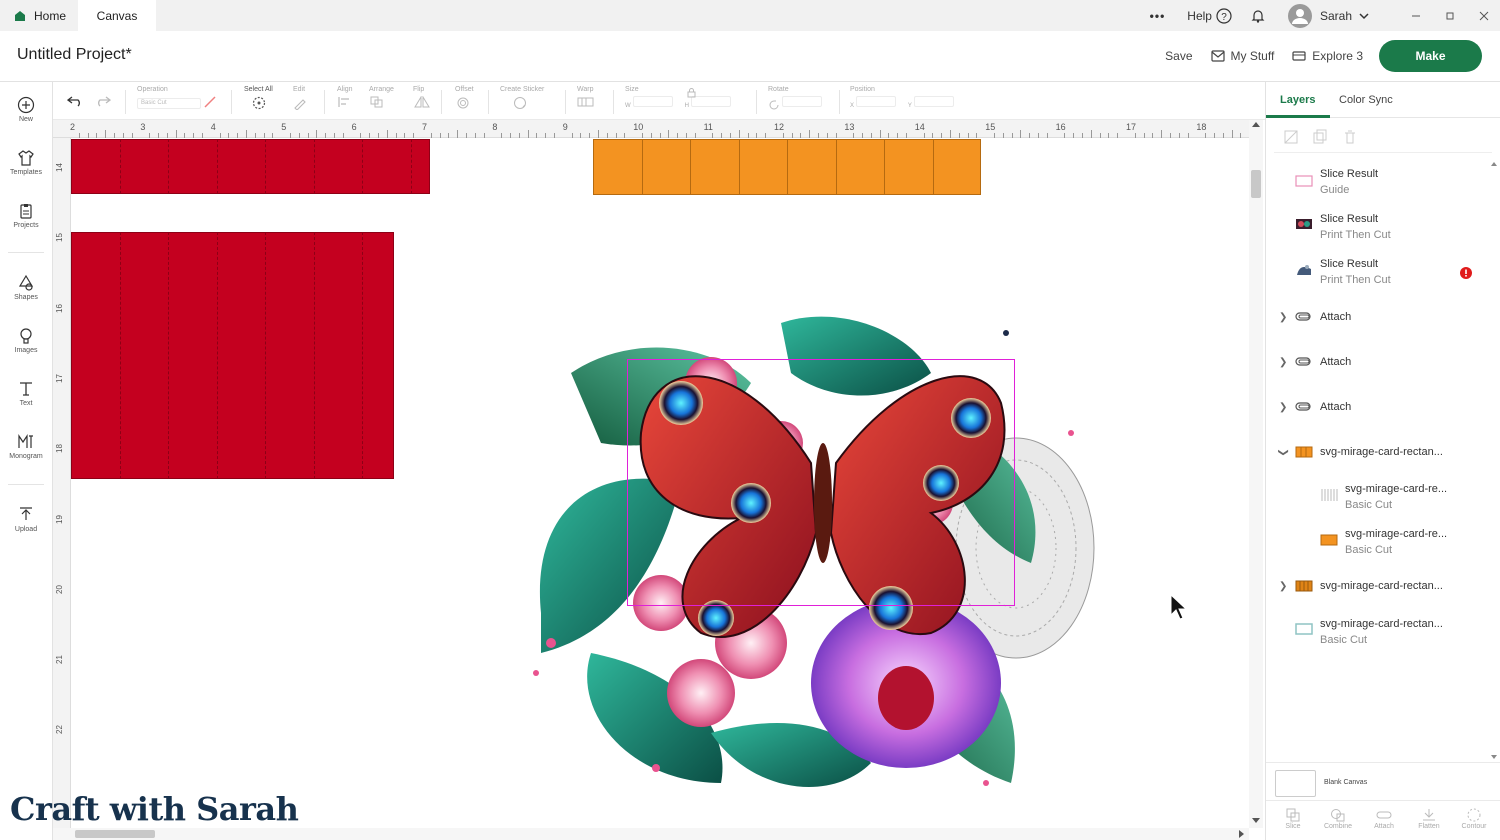 Image resolution: width=1500 pixels, height=840 pixels. I want to click on warp-icon, so click(588, 102).